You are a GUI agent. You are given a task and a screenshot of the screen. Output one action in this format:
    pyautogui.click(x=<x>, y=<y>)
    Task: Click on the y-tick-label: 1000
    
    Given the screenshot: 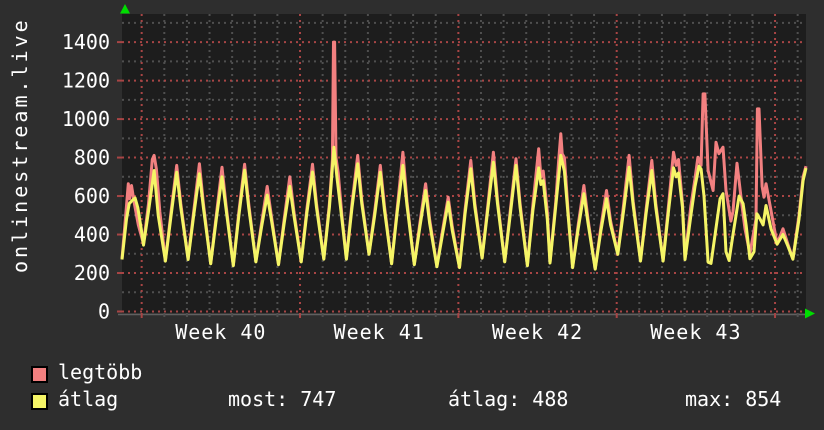 What is the action you would take?
    pyautogui.click(x=86, y=119)
    